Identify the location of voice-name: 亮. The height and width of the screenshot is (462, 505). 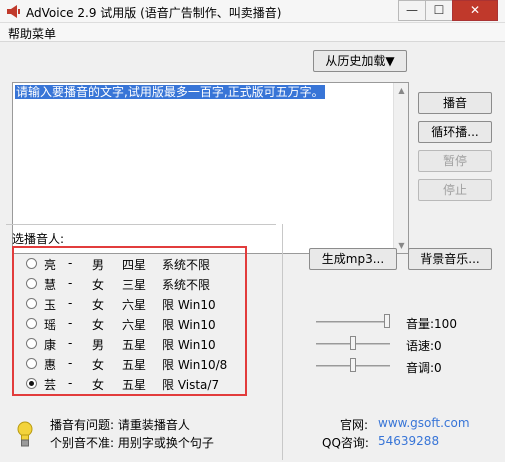
(50, 265).